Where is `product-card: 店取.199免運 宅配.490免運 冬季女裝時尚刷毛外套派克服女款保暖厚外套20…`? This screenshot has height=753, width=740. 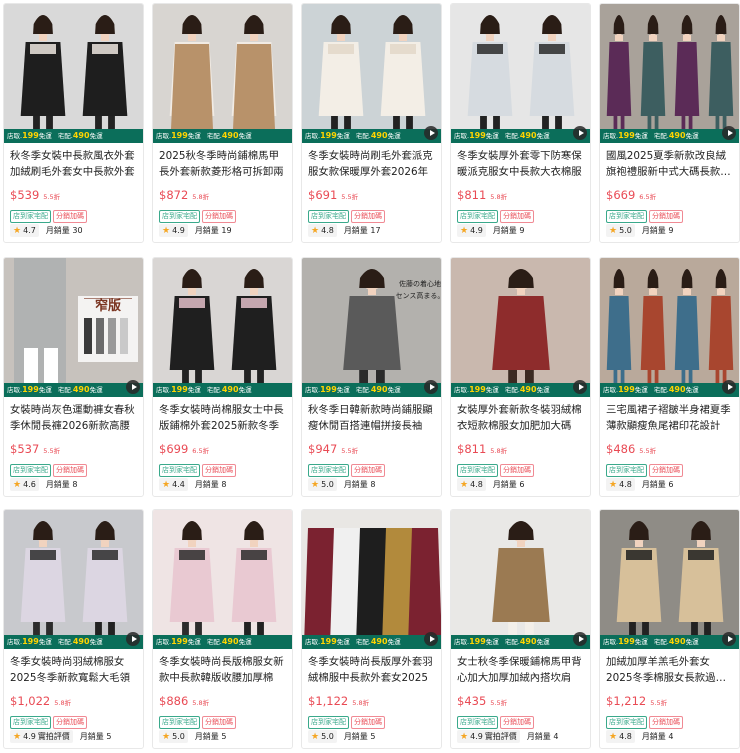
product-card: 店取.199免運 宅配.490免運 冬季女裝時尚刷毛外套派克服女款保暖厚外套20… is located at coordinates (371, 123).